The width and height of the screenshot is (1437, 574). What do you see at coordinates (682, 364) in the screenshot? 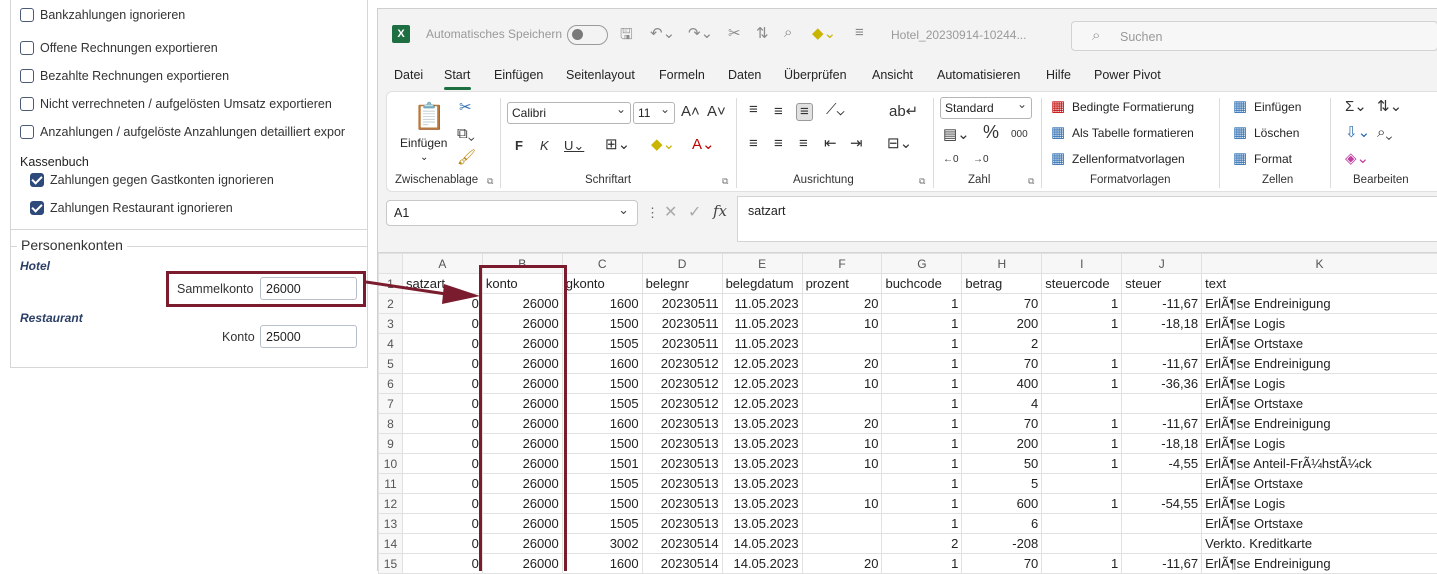
I see `table-cell: 20230512` at bounding box center [682, 364].